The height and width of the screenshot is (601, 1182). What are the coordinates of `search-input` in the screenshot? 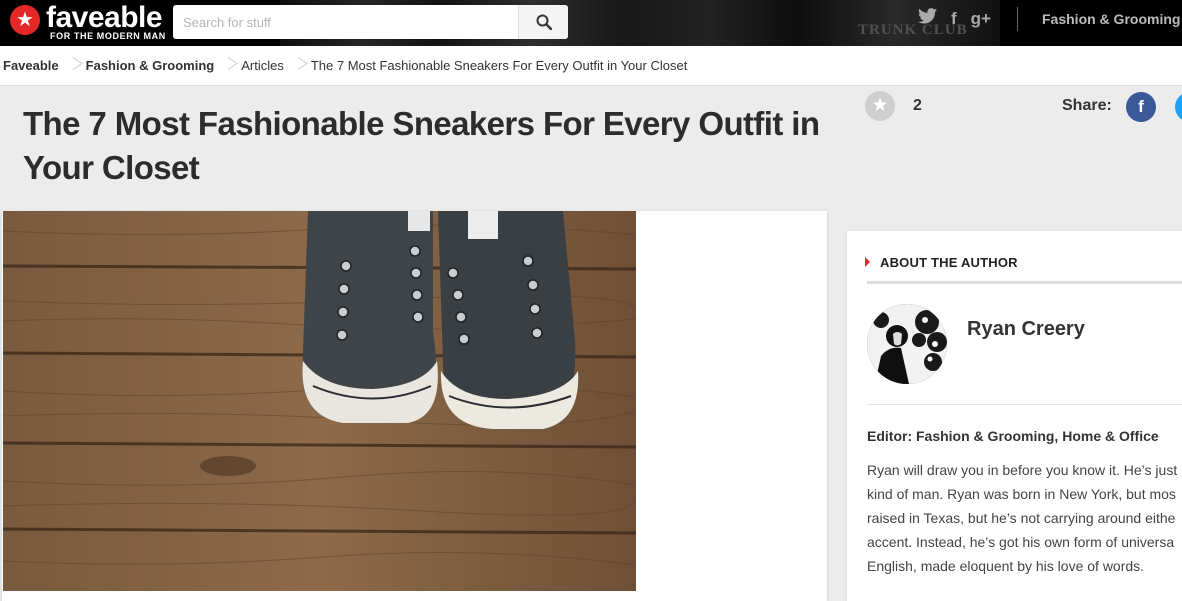 It's located at (345, 22).